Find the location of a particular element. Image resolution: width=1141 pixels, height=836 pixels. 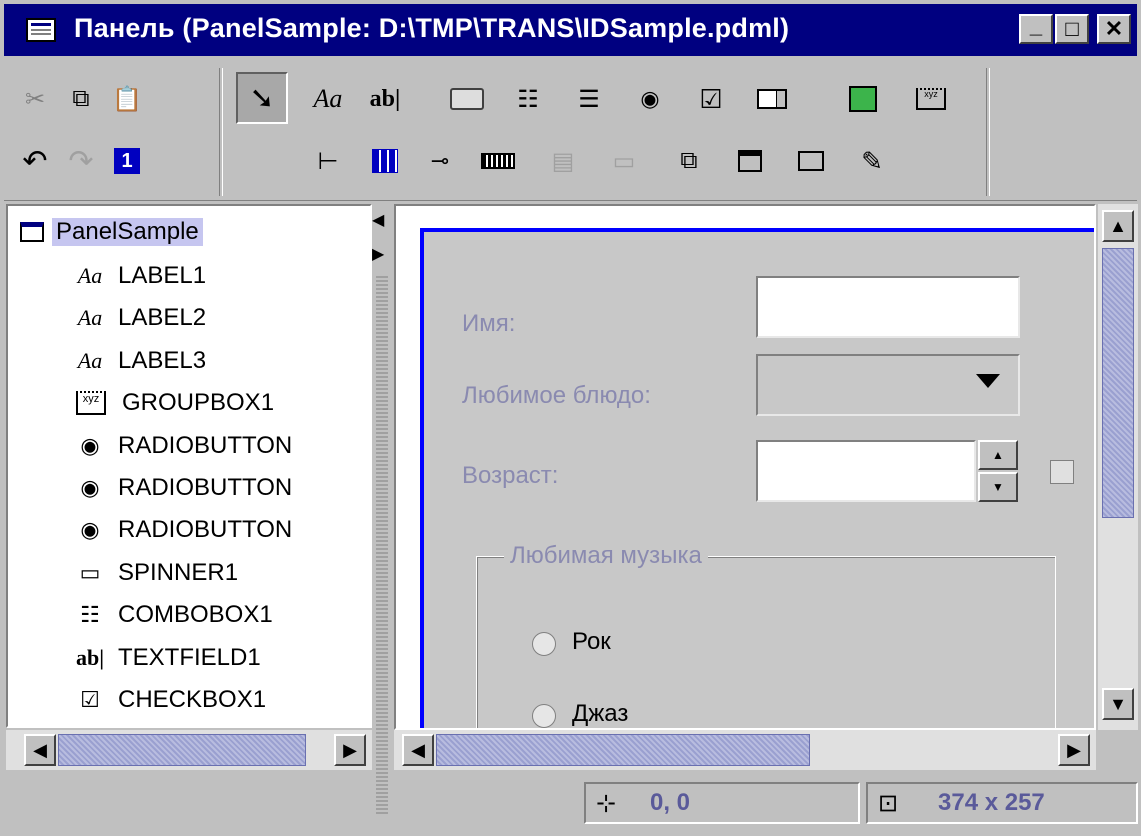

dish-combobox is located at coordinates (888, 385).